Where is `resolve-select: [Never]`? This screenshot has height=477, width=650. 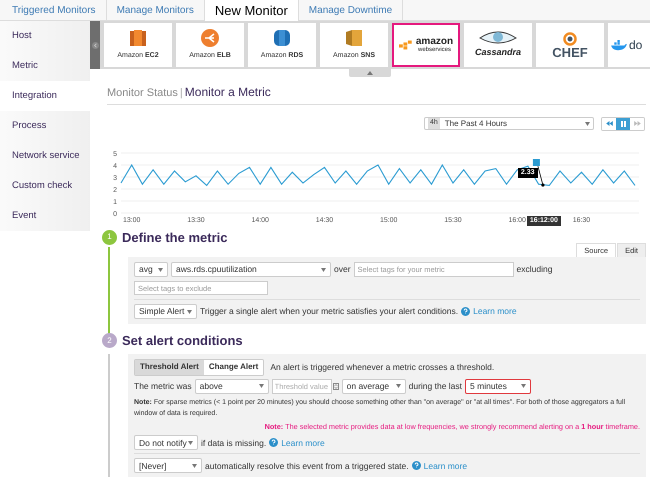
resolve-select: [Never] is located at coordinates (168, 466).